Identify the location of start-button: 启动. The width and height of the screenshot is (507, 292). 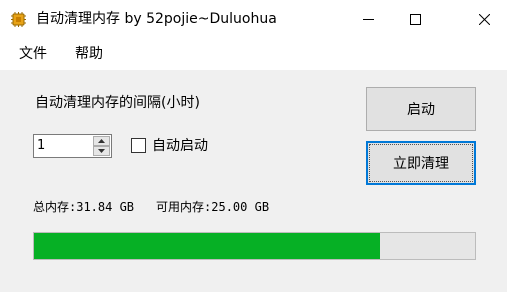
(421, 109).